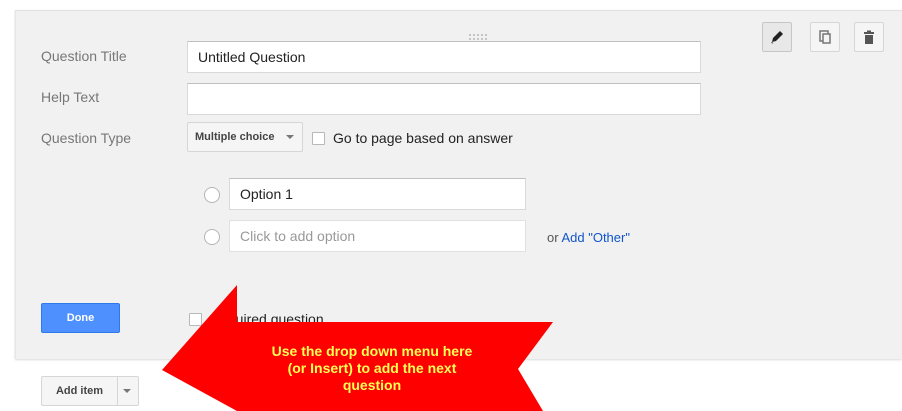 The width and height of the screenshot is (902, 411). Describe the element at coordinates (372, 385) in the screenshot. I see `annotation-line: question` at that location.